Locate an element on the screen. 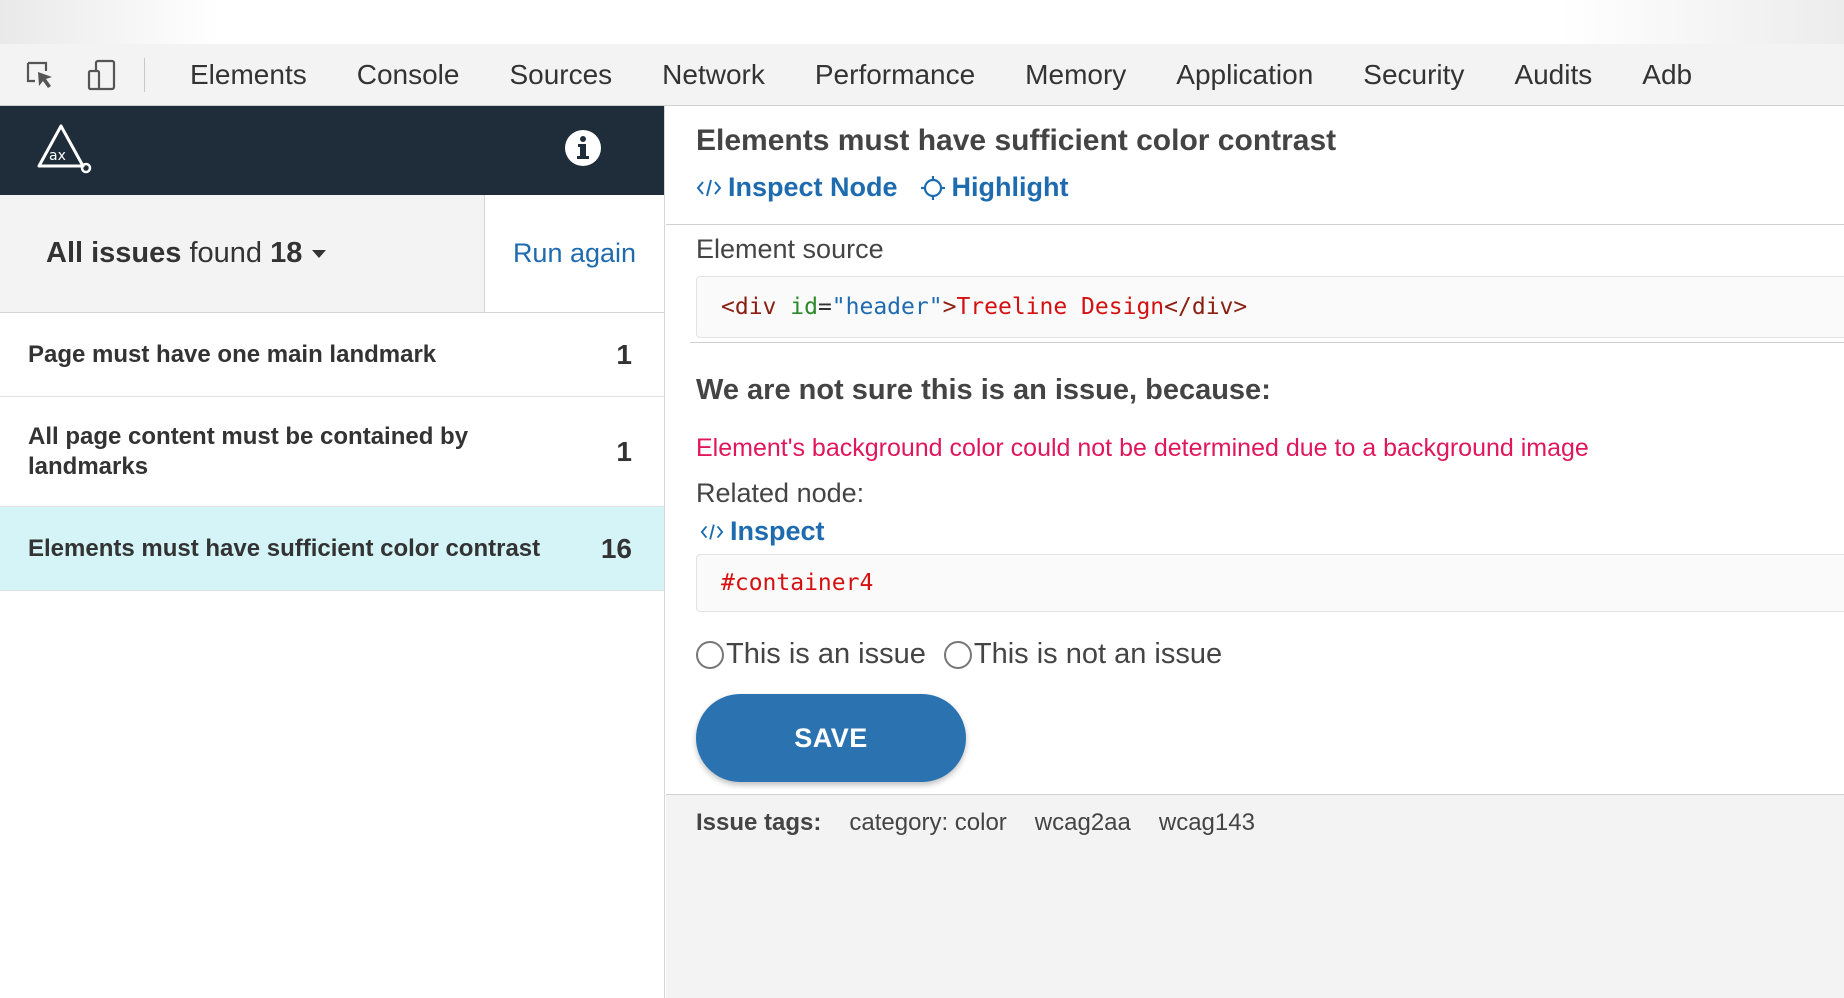  tab-console: Console is located at coordinates (408, 75).